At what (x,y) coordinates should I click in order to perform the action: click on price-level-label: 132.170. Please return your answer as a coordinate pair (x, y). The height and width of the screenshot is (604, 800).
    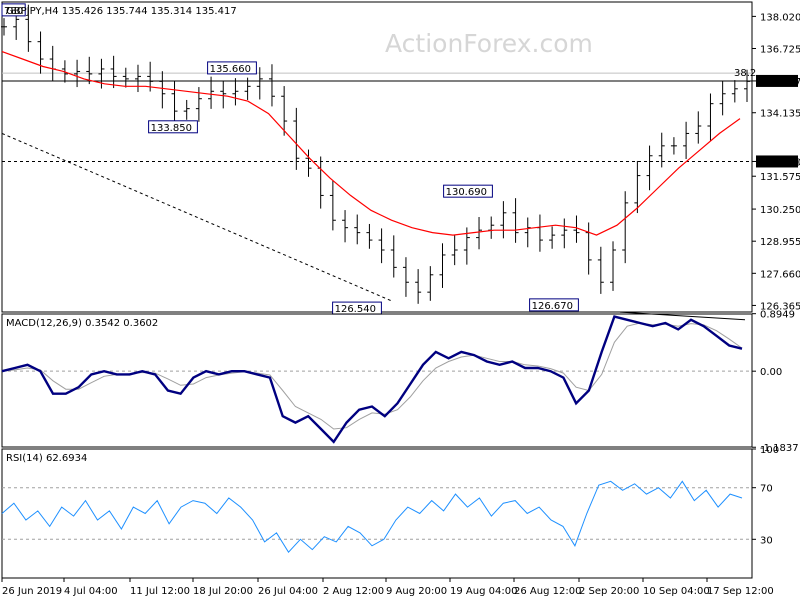
    Looking at the image, I should click on (778, 162).